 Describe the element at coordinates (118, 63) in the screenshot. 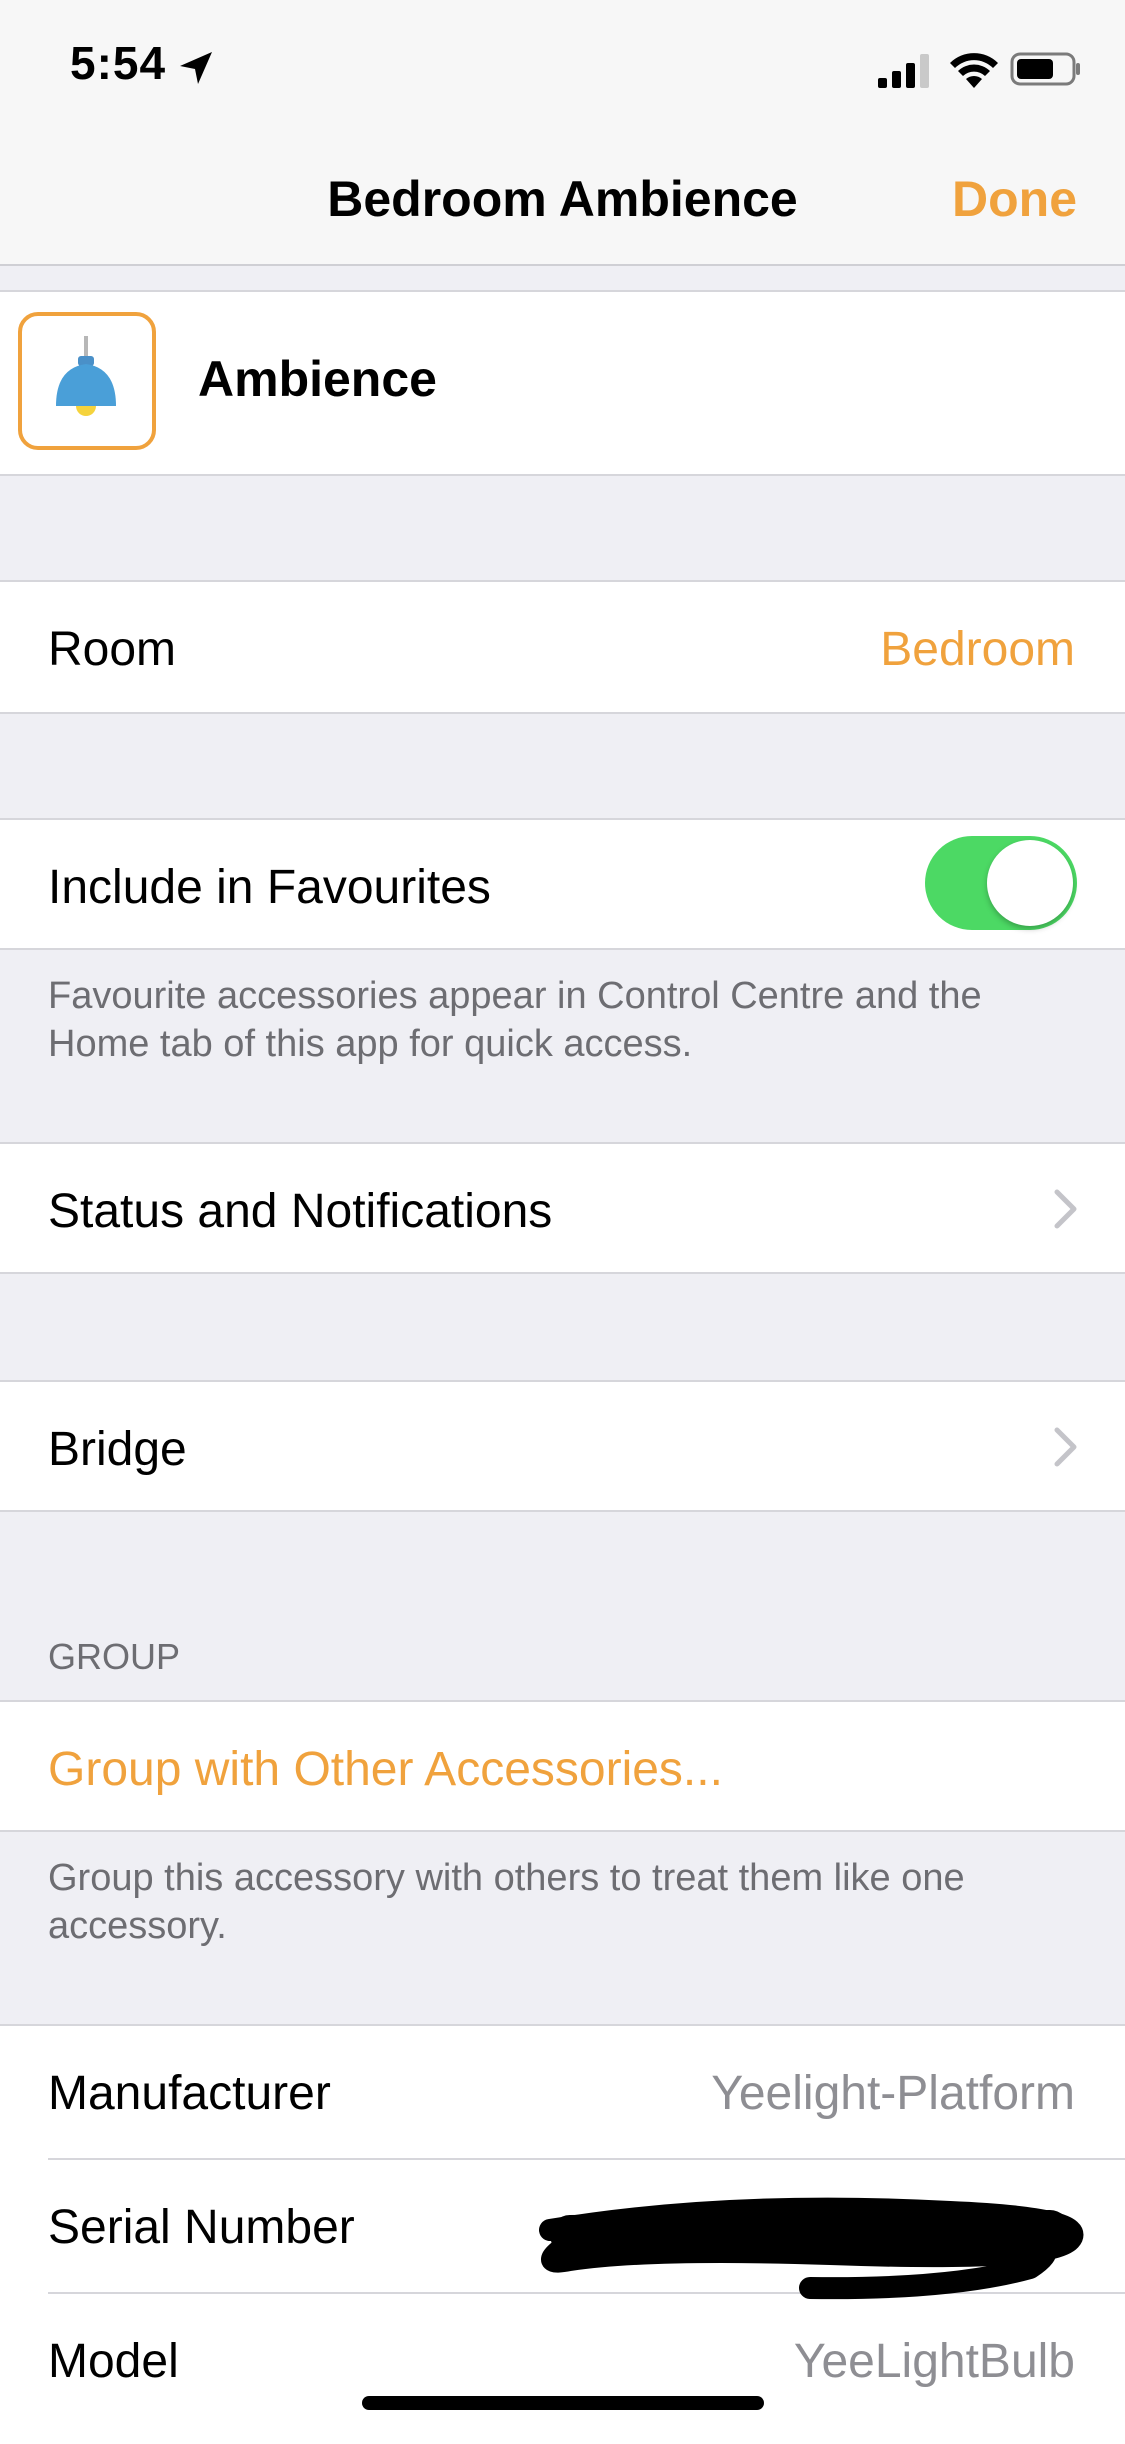

I see `status-time: 5:54` at that location.